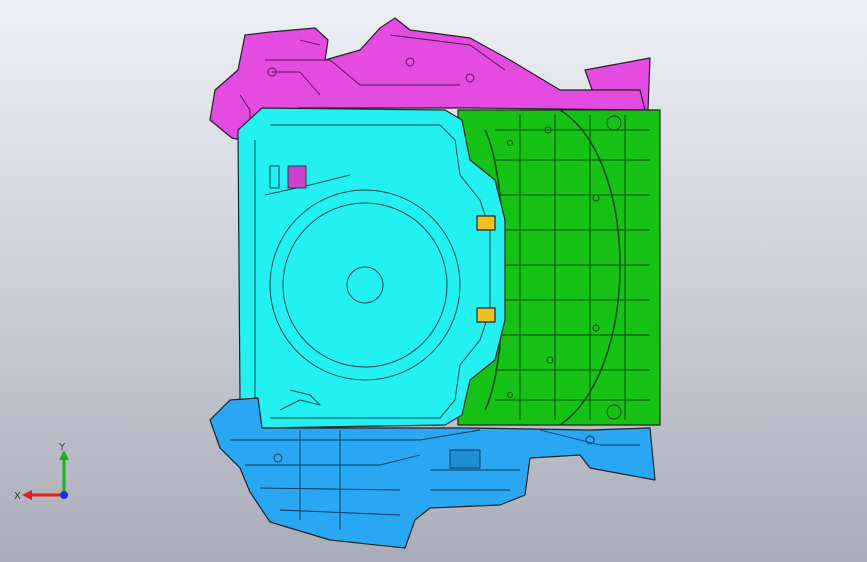 The image size is (867, 562). I want to click on y-axis-label: Y, so click(62, 447).